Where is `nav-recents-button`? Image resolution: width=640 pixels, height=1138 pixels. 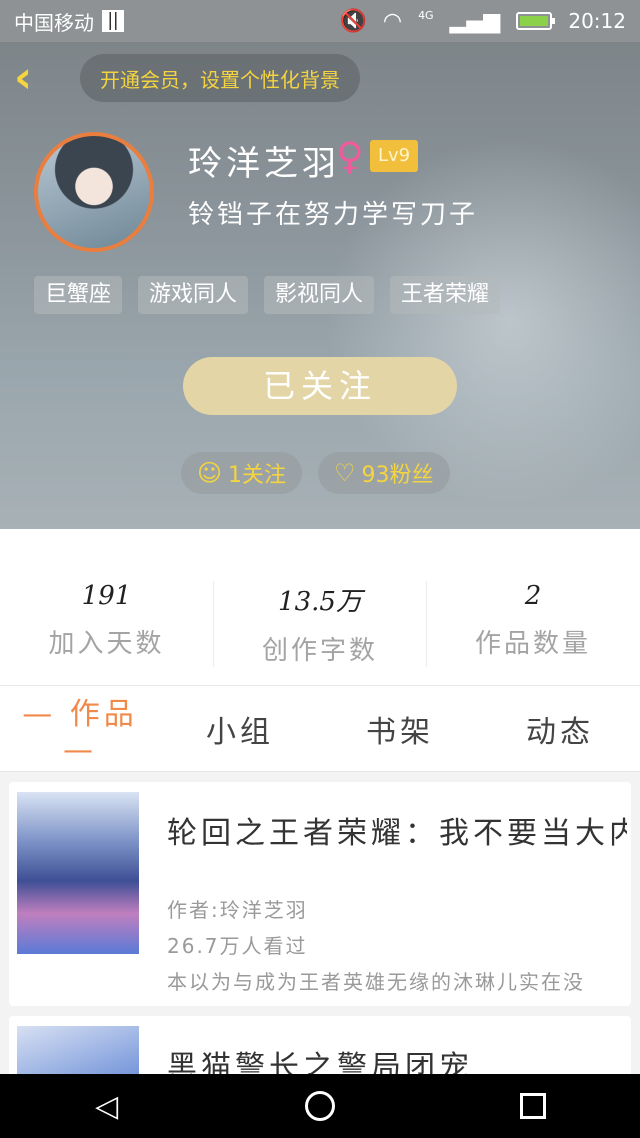
nav-recents-button is located at coordinates (533, 1106).